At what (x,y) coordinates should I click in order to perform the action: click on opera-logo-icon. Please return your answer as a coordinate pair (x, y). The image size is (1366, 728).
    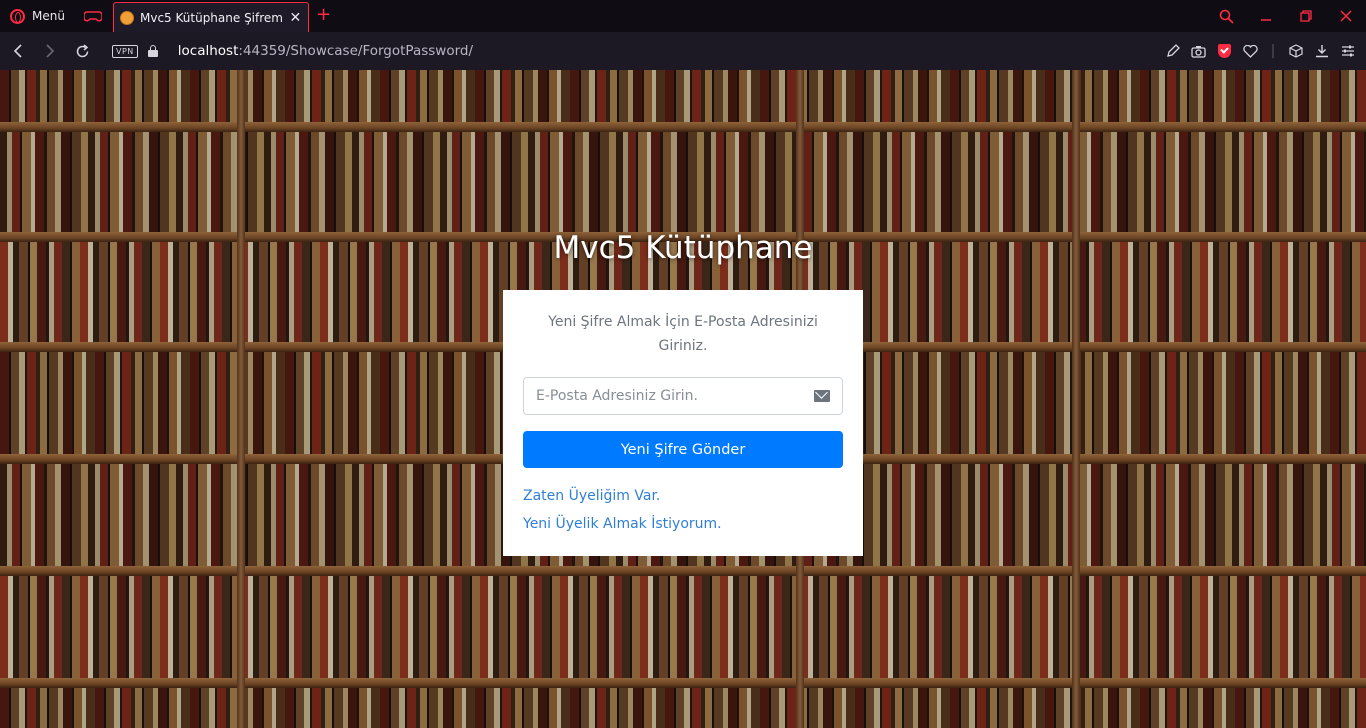
    Looking at the image, I should click on (17, 16).